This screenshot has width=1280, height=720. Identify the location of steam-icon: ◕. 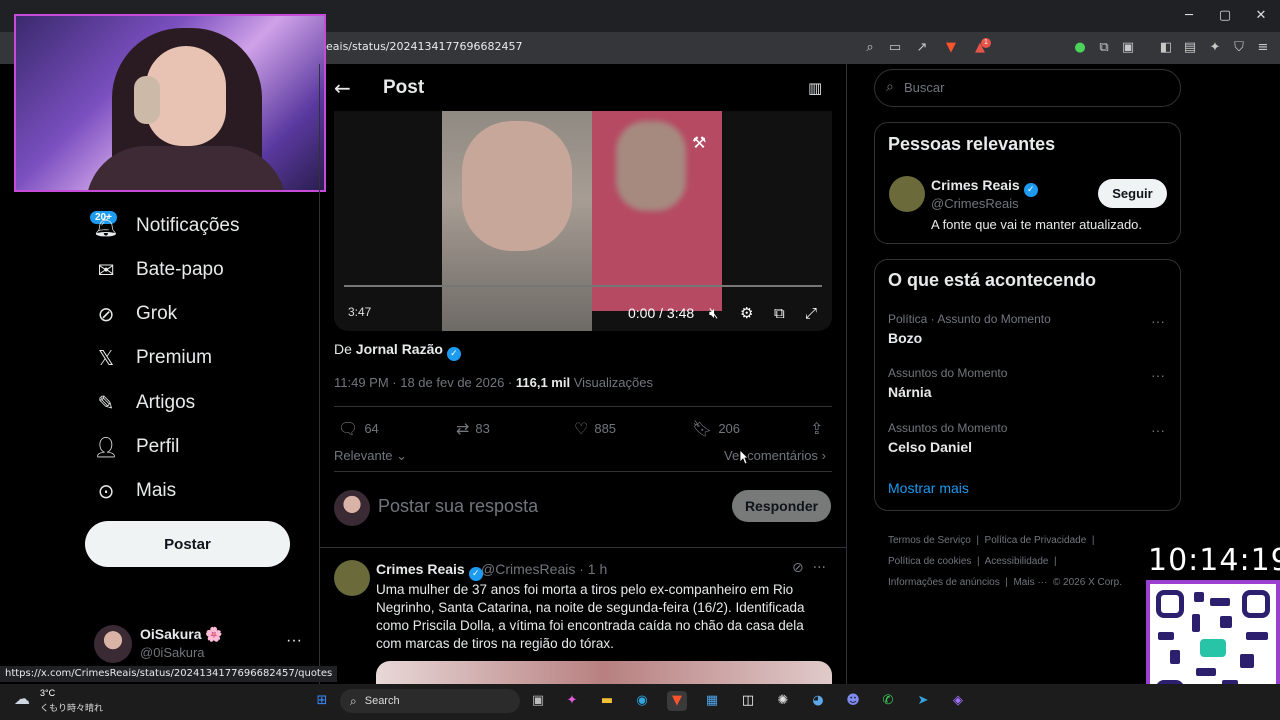
(818, 701).